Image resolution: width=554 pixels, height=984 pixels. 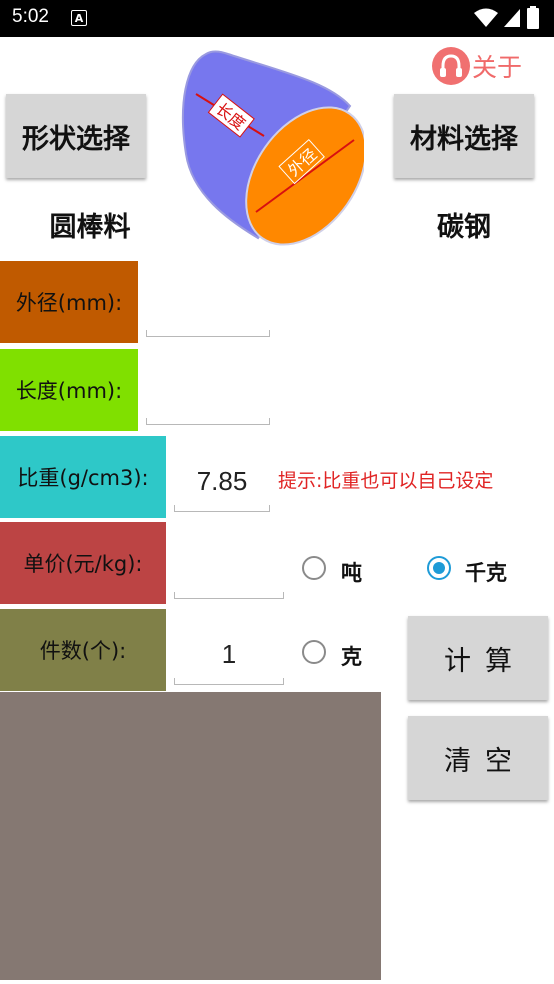 I want to click on unit-gram-label: 克, so click(x=351, y=657).